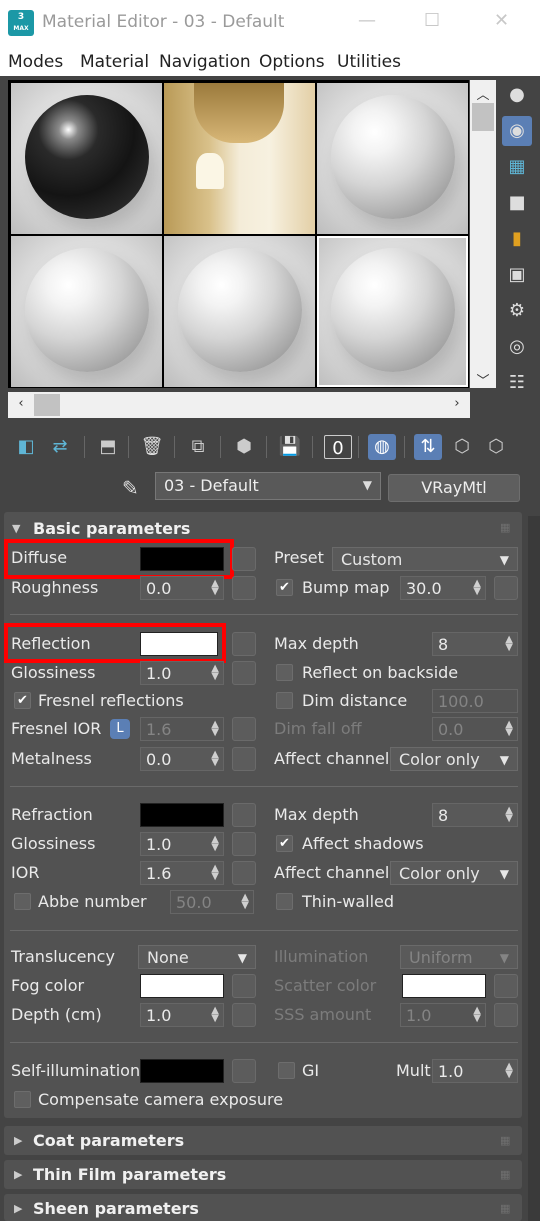 This screenshot has width=540, height=1221. What do you see at coordinates (244, 815) in the screenshot?
I see `refraction-map-button` at bounding box center [244, 815].